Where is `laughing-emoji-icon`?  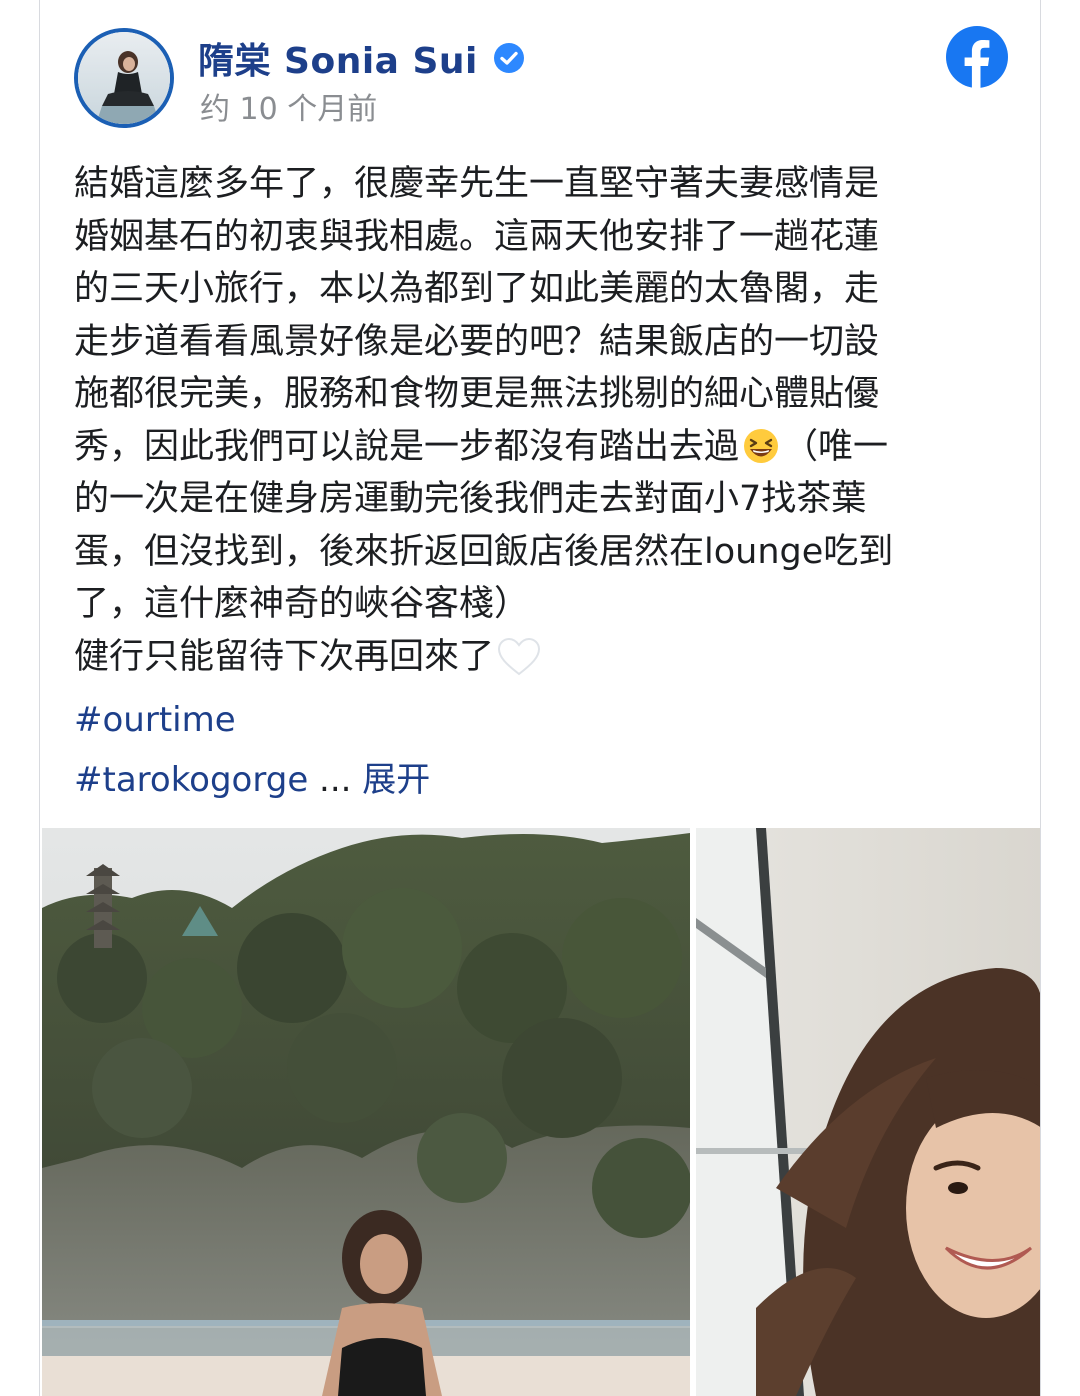
laughing-emoji-icon is located at coordinates (761, 445).